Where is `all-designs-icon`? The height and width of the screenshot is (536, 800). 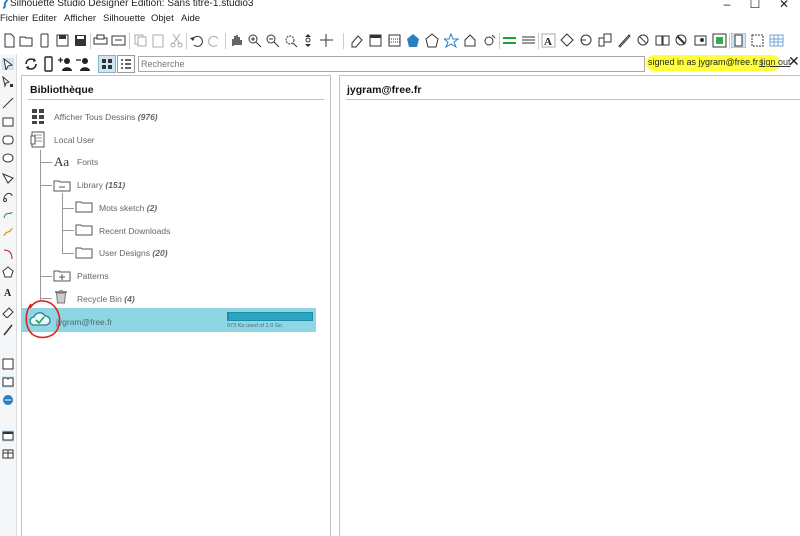
all-designs-icon is located at coordinates (38, 116).